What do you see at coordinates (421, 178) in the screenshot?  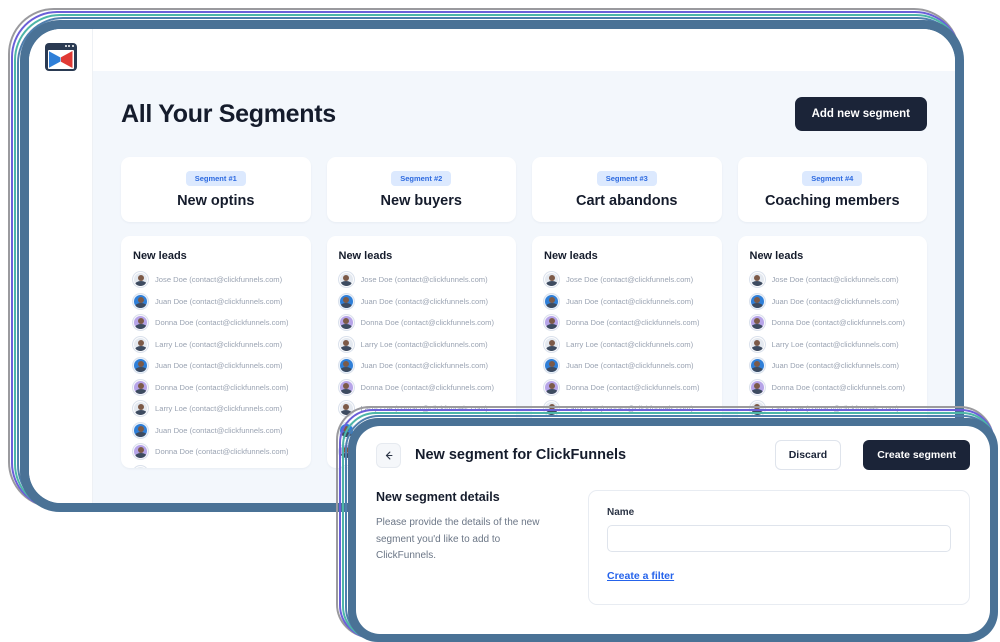 I see `segment-badge: Segment #2` at bounding box center [421, 178].